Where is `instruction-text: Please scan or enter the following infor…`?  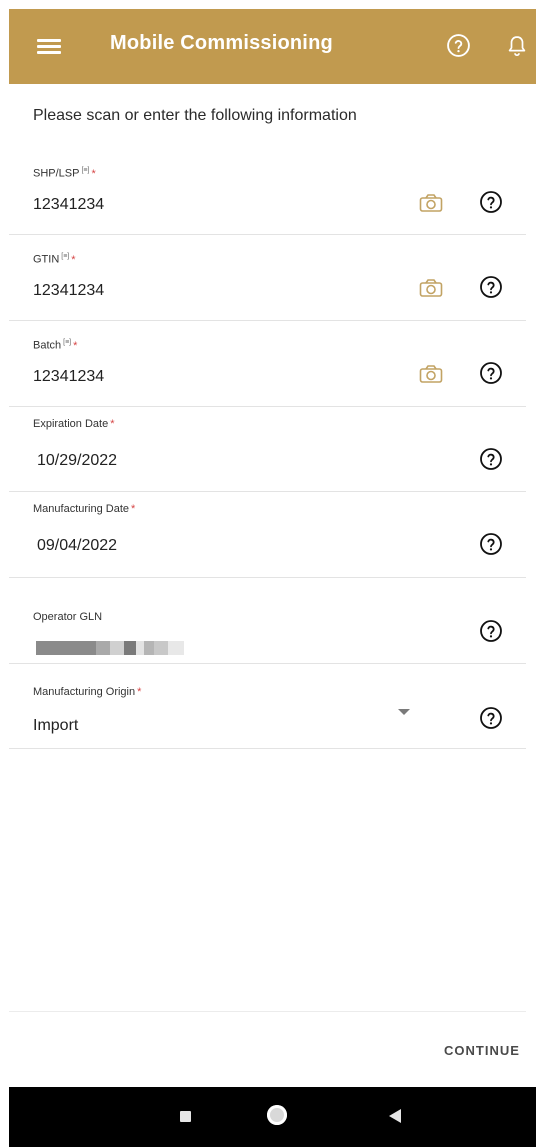 instruction-text: Please scan or enter the following infor… is located at coordinates (195, 115).